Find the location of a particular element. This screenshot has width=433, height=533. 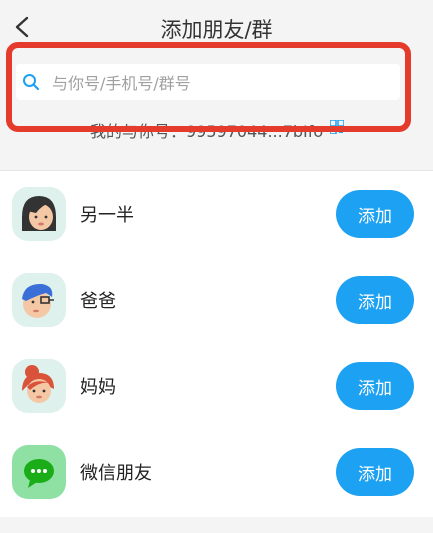

mom-avatar-icon is located at coordinates (39, 386).